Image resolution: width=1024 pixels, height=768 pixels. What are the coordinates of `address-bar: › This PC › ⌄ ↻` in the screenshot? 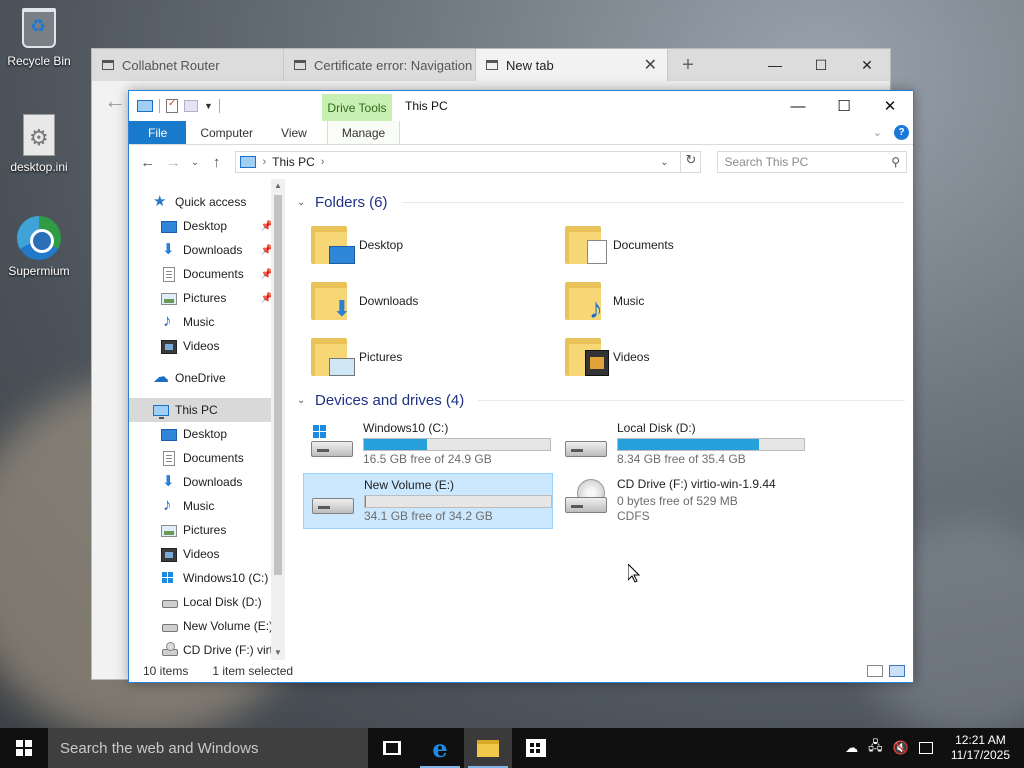 It's located at (468, 162).